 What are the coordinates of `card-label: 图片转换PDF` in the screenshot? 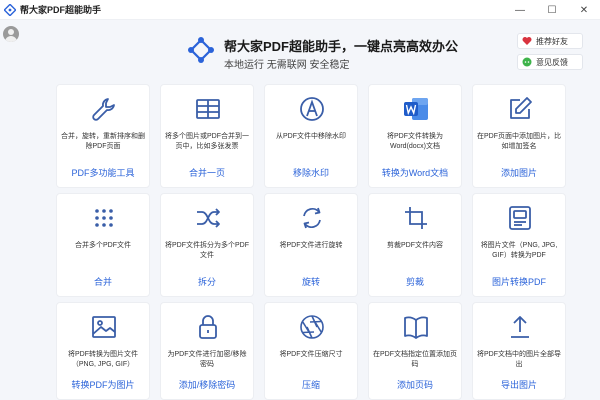 It's located at (518, 282).